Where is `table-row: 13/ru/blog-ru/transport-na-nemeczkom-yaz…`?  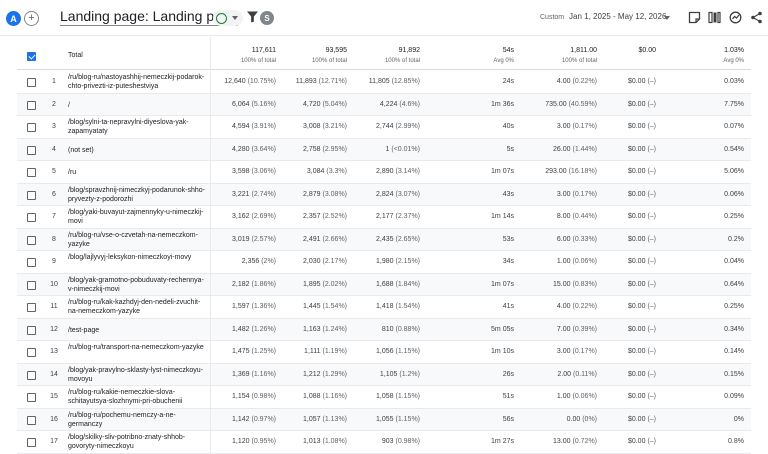 table-row: 13/ru/blog-ru/transport-na-nemeczkom-yaz… is located at coordinates (384, 352).